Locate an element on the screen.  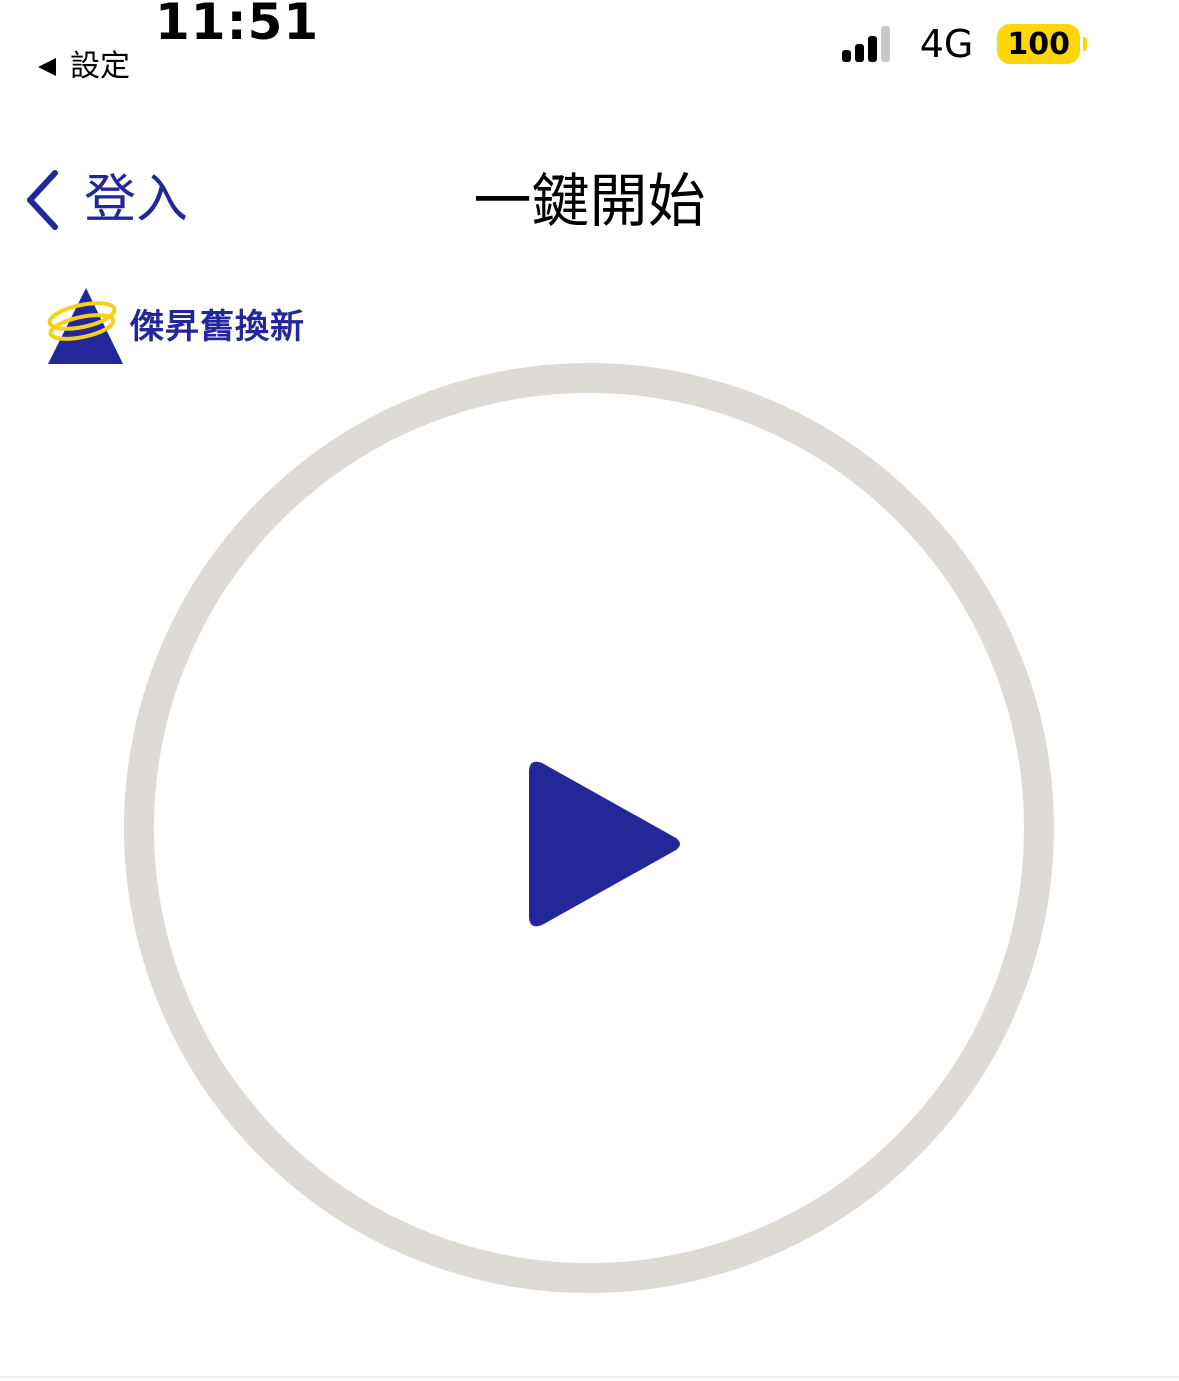
page-title: 一鍵開始 is located at coordinates (589, 201).